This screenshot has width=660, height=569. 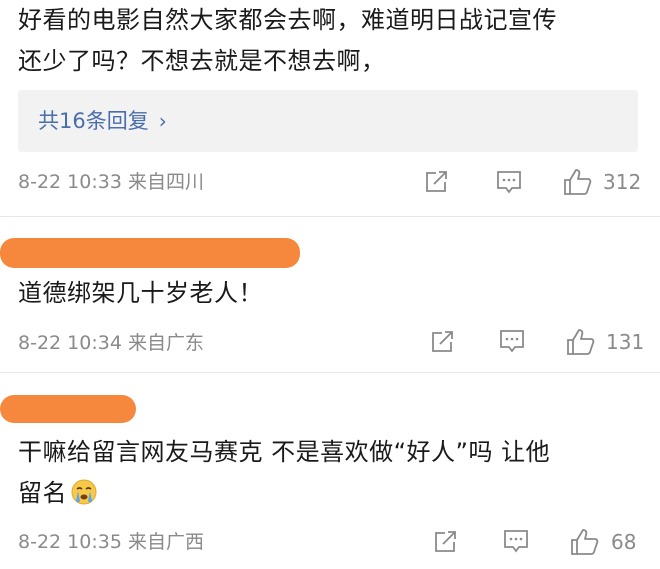 I want to click on comment-meta: 8-22 10:33 来自四川, so click(x=111, y=182).